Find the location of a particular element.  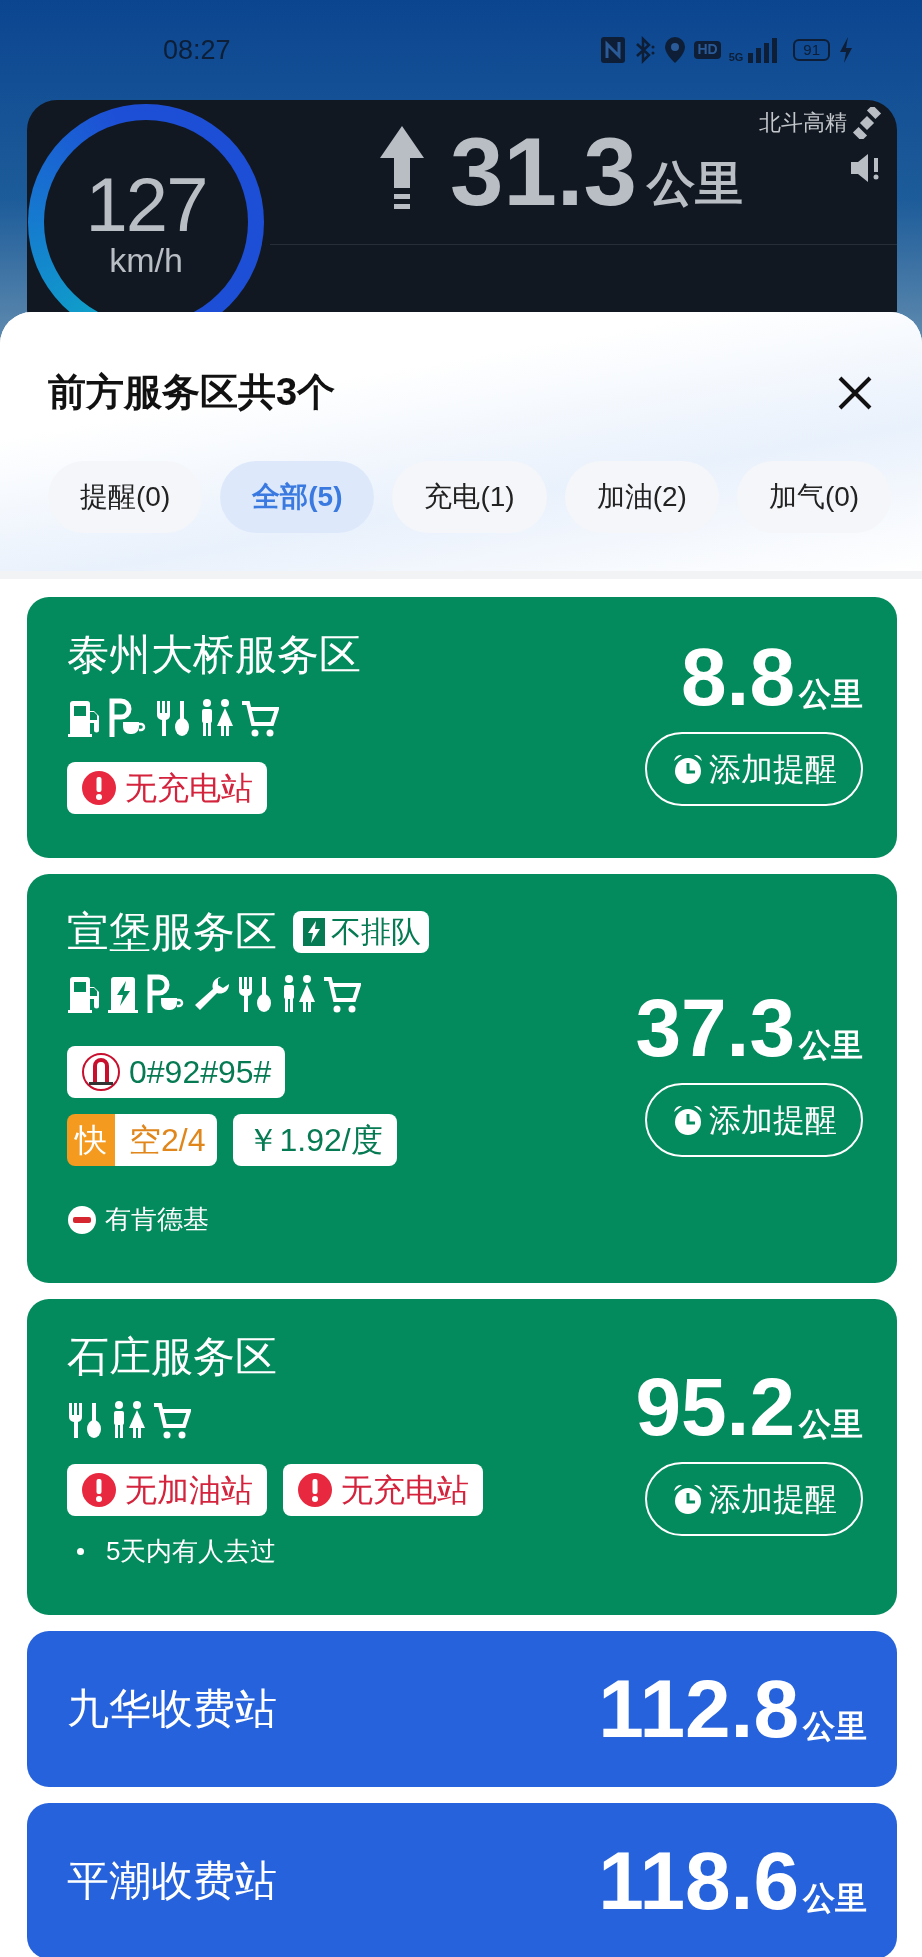

service-area-name: 石庄服务区 is located at coordinates (172, 1357).